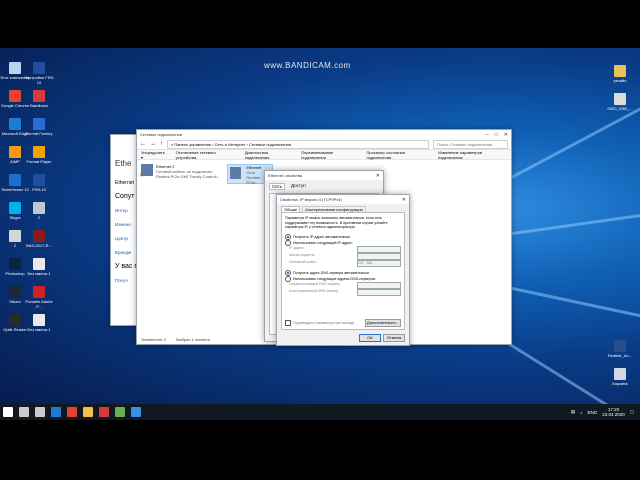  I want to click on toolbar-command: Диагностика подключения, so click(269, 155).